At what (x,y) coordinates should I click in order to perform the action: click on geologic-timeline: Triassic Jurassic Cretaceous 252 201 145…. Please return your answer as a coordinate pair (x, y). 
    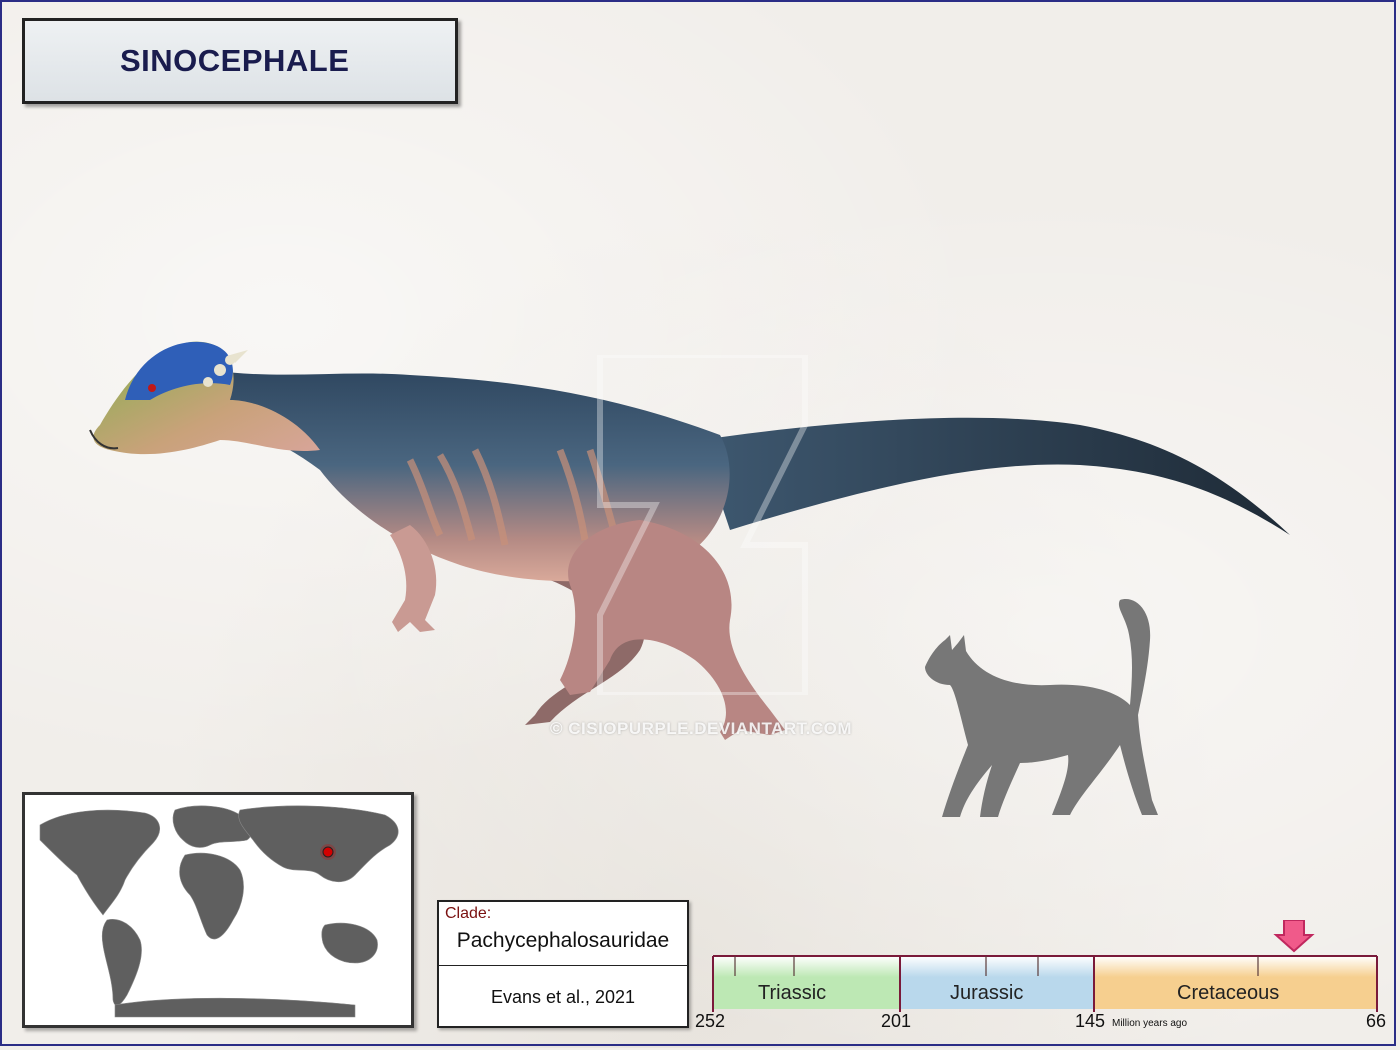
    Looking at the image, I should click on (1040, 980).